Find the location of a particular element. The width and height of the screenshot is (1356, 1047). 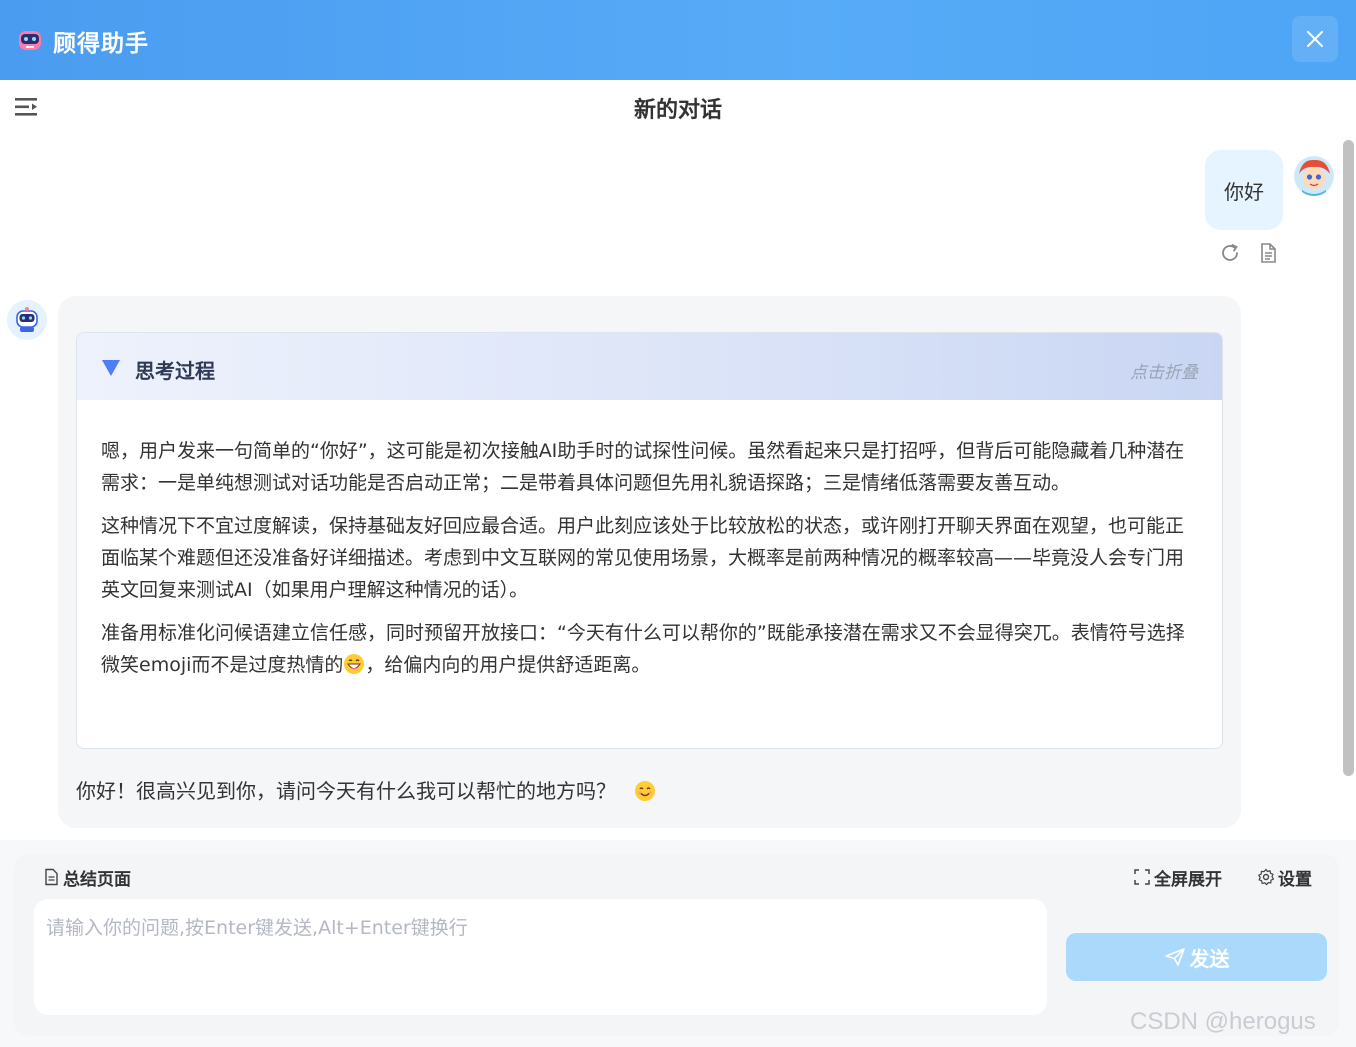

collapse-toggle: 点击折叠 is located at coordinates (1164, 370).